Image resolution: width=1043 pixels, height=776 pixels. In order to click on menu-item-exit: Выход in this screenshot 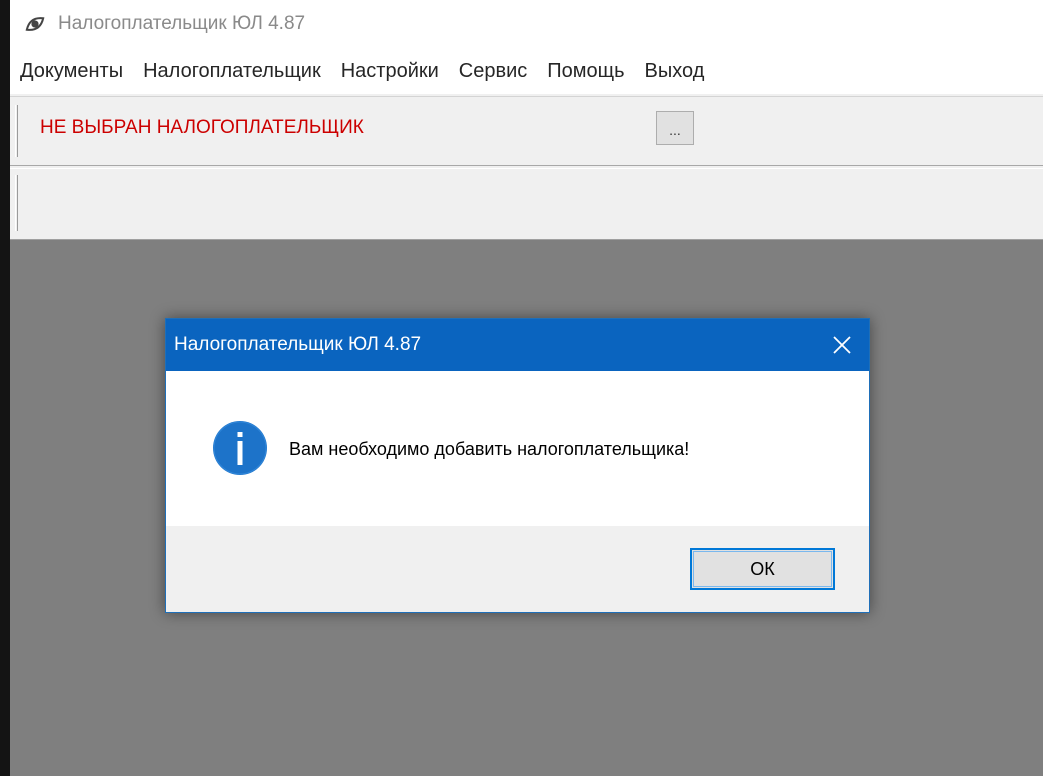, I will do `click(675, 71)`.